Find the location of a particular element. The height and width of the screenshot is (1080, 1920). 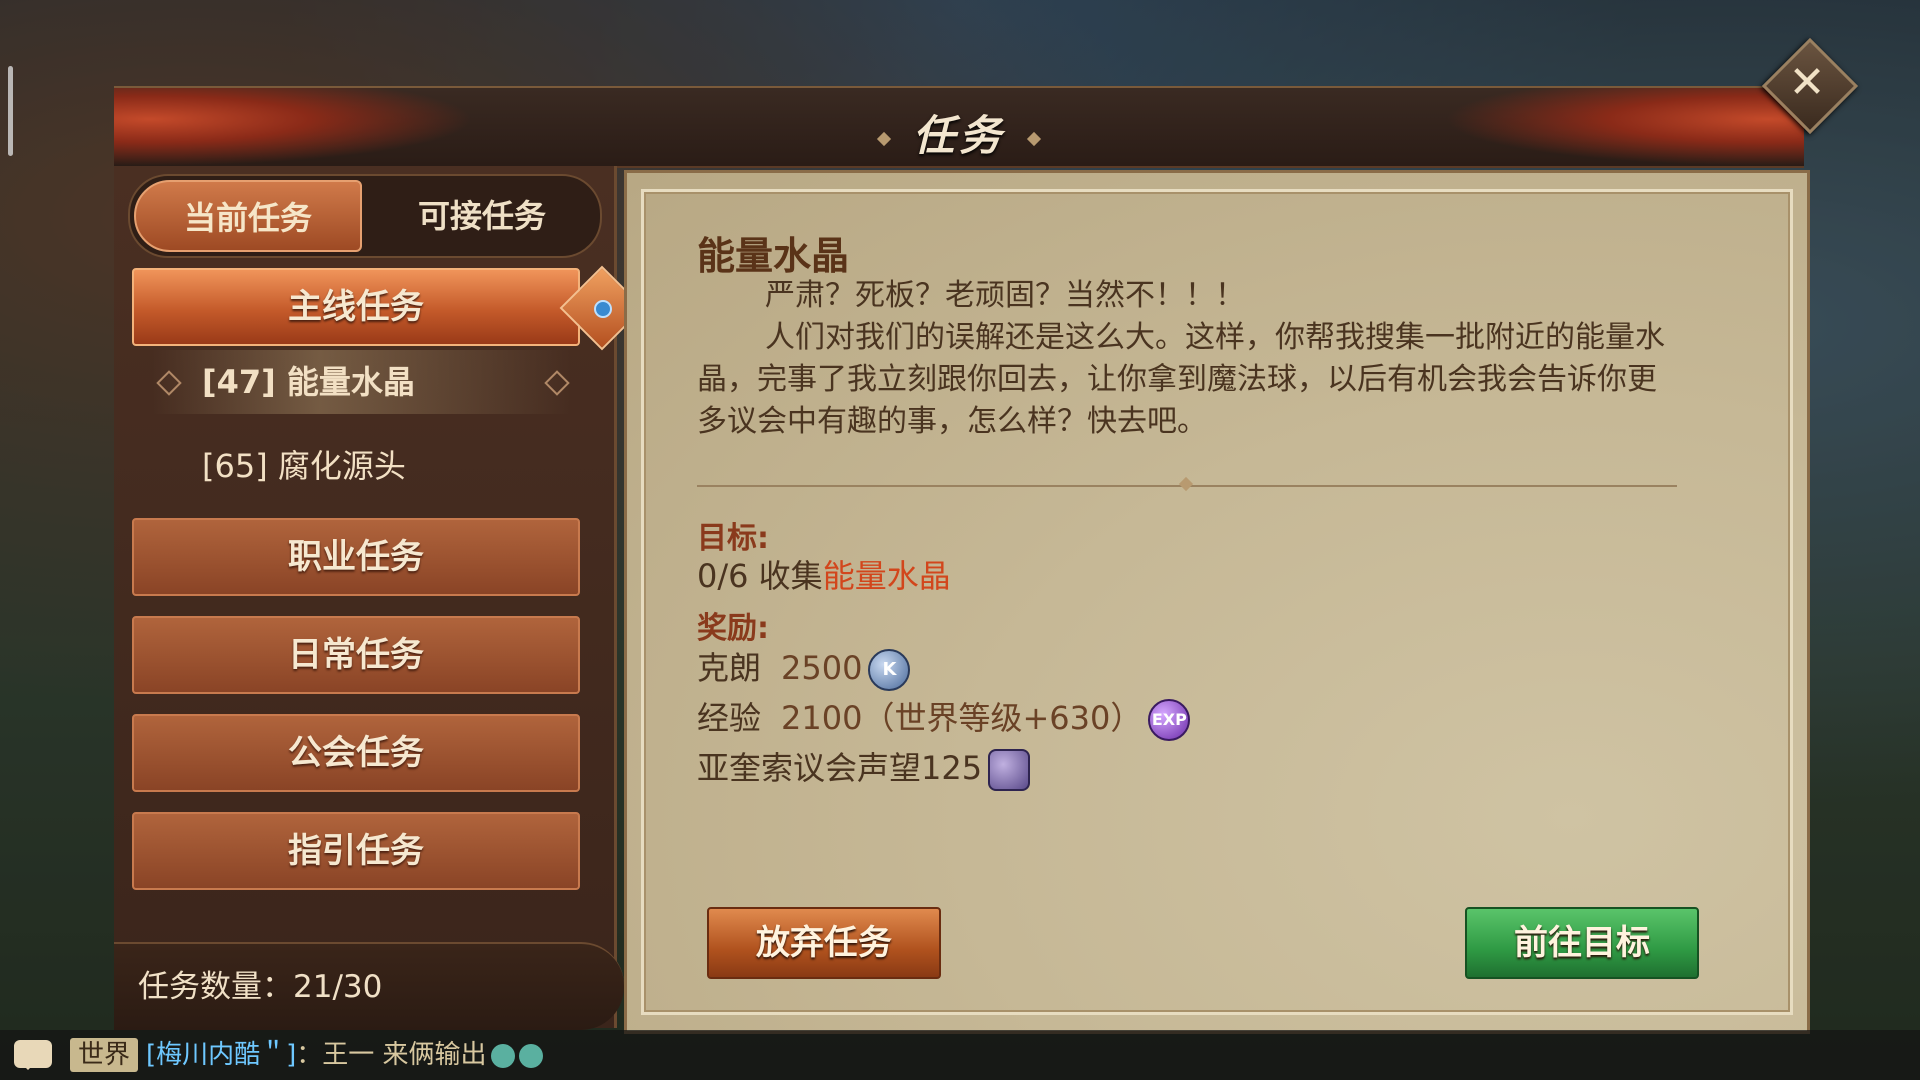

tab-current-quests: 当前任务 is located at coordinates (248, 216).